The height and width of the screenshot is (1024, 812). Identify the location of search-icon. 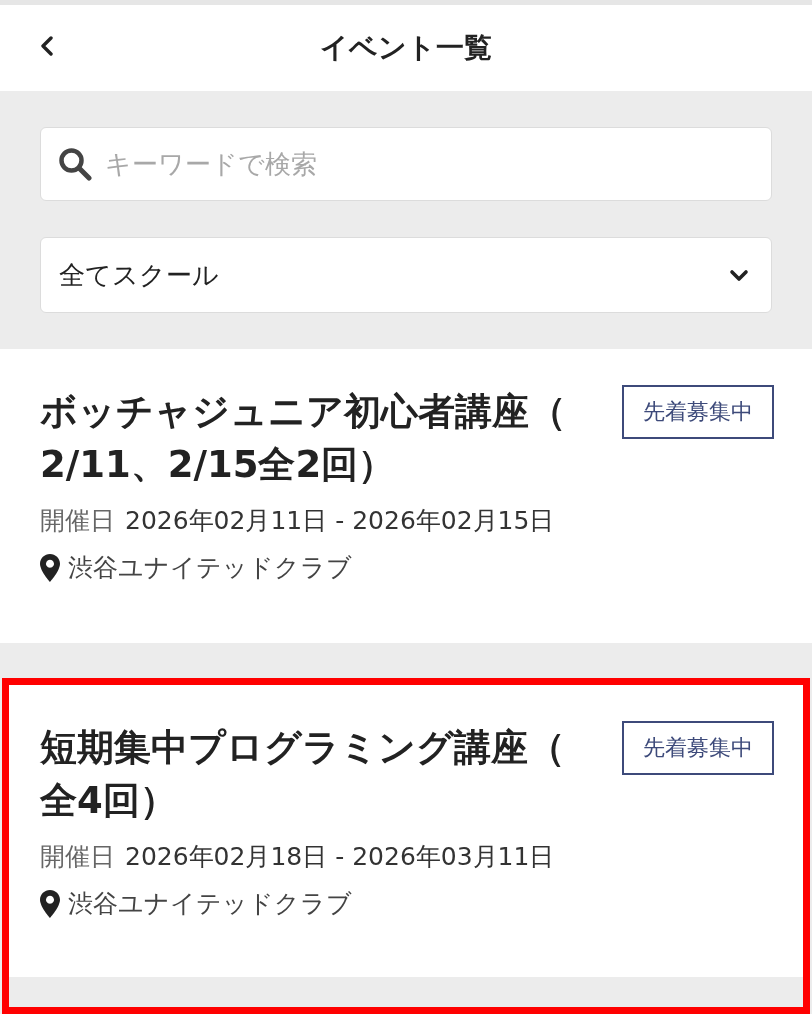
(75, 164).